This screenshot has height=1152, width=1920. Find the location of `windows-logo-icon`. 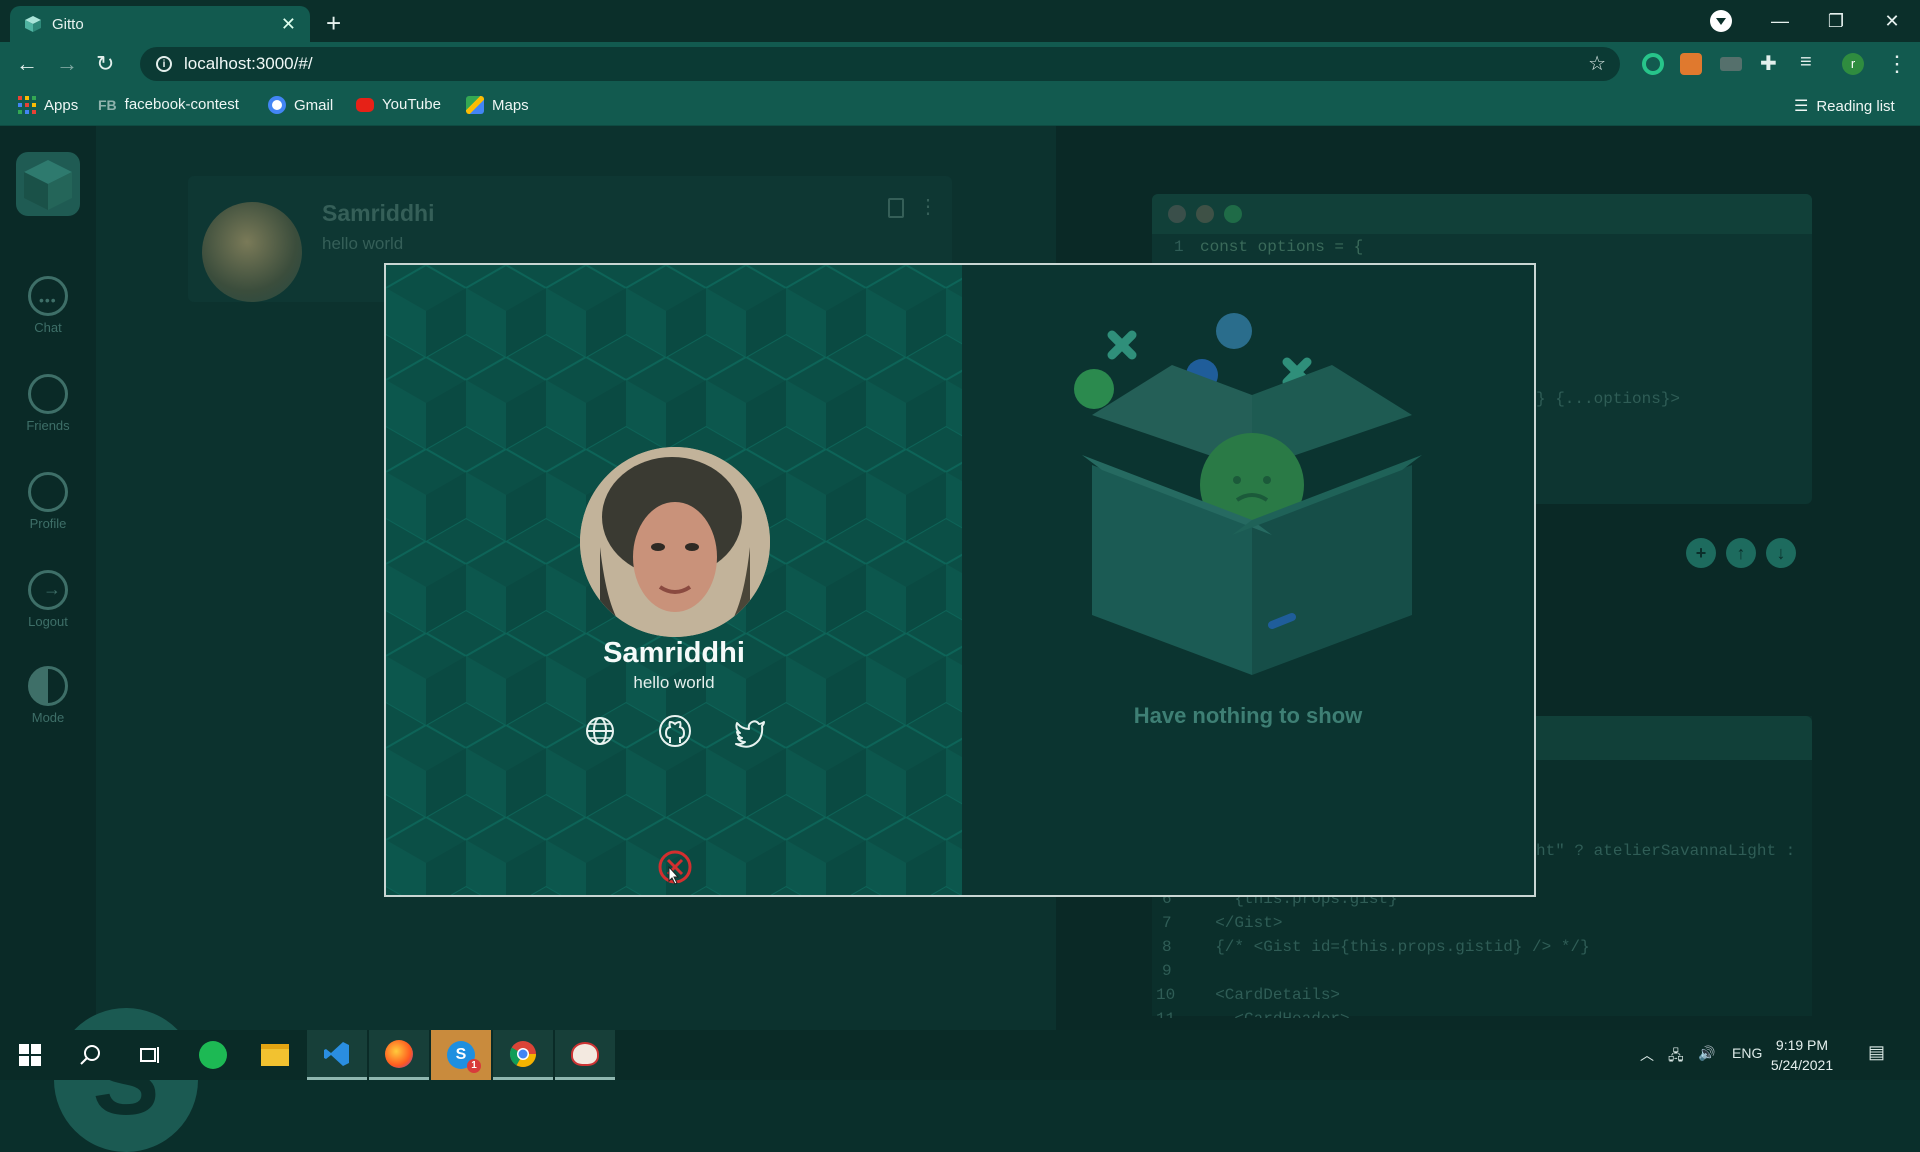

windows-logo-icon is located at coordinates (30, 1055).